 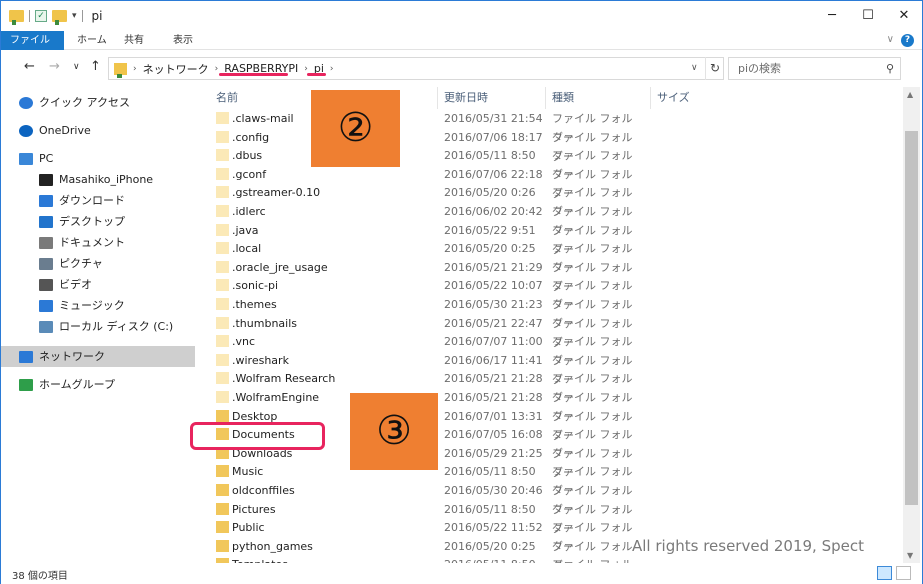 I want to click on file-name: .thumbnails, so click(x=265, y=323).